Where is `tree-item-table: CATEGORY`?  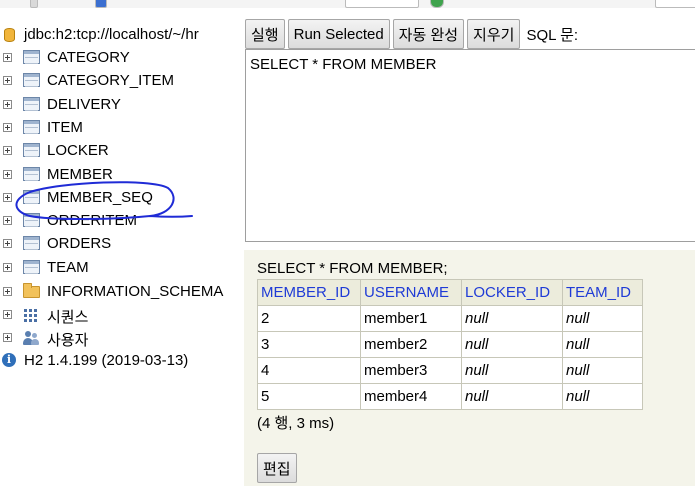 tree-item-table: CATEGORY is located at coordinates (122, 58).